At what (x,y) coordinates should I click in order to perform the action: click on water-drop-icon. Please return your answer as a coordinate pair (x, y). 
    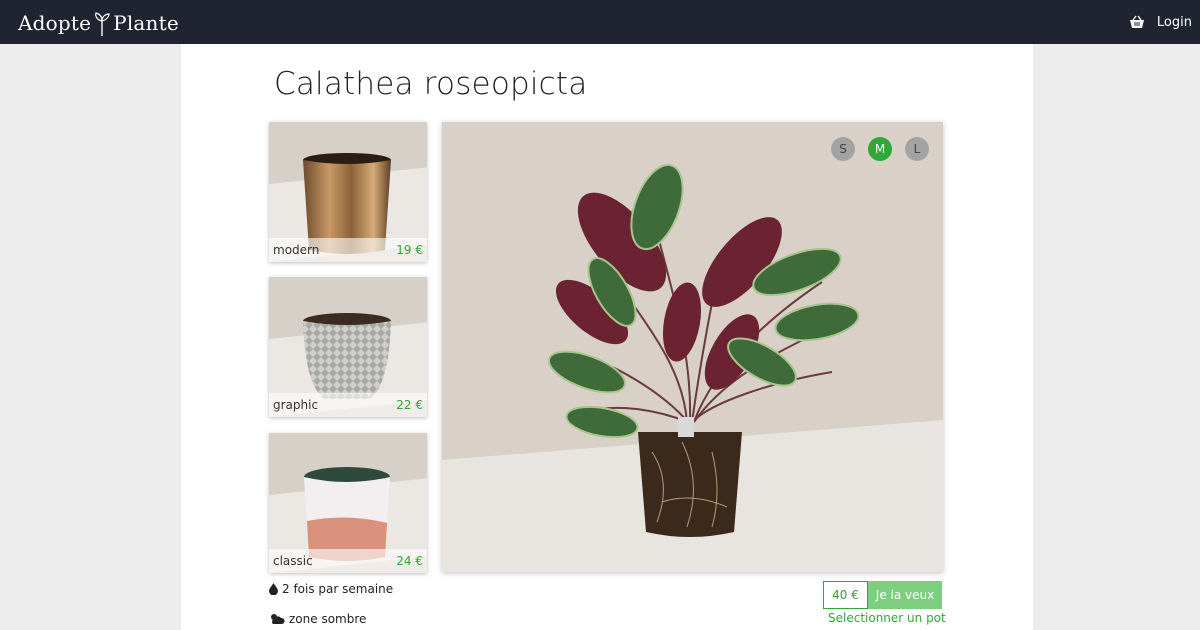
    Looking at the image, I should click on (273, 589).